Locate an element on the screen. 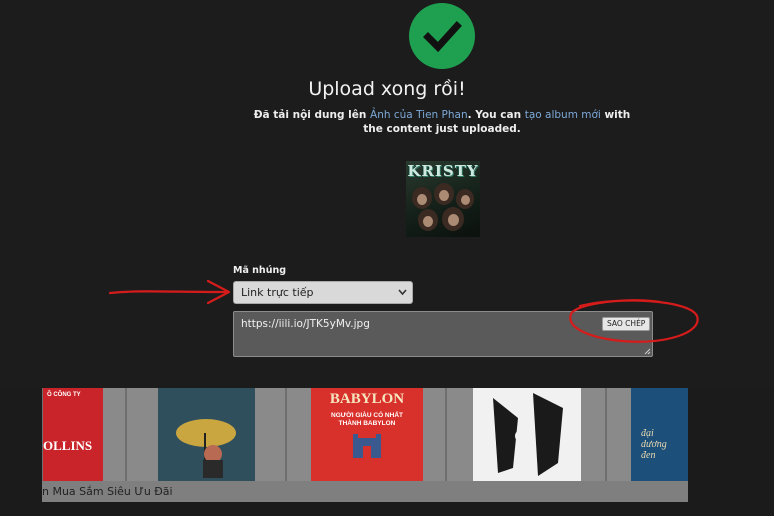  embed-type-select: Link trực tiếp is located at coordinates (323, 292).